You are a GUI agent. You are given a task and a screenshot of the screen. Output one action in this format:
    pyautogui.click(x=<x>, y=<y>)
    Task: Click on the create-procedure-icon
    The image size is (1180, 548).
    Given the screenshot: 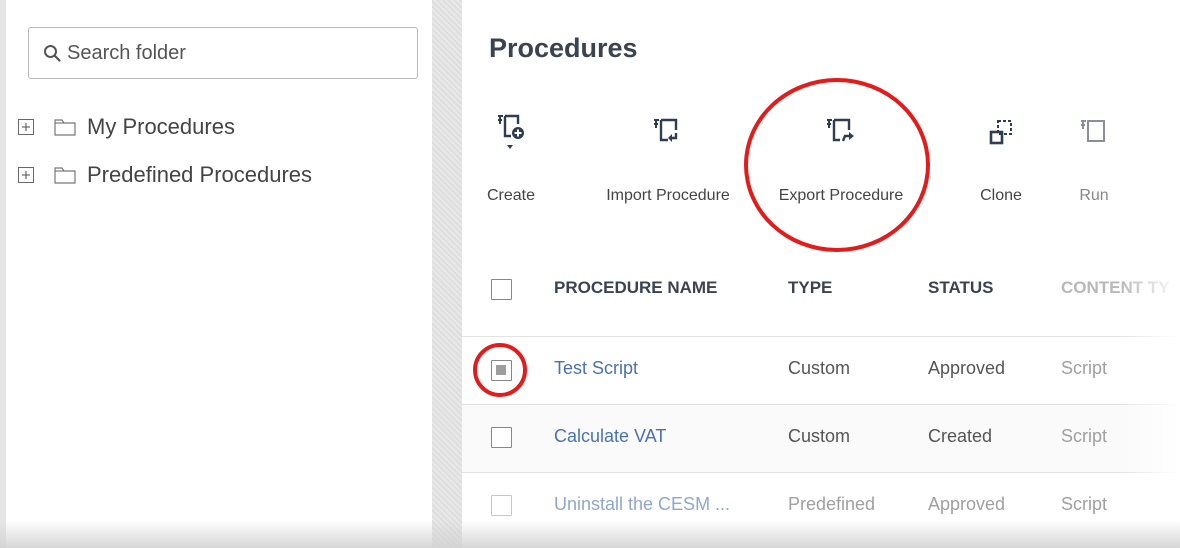 What is the action you would take?
    pyautogui.click(x=511, y=134)
    